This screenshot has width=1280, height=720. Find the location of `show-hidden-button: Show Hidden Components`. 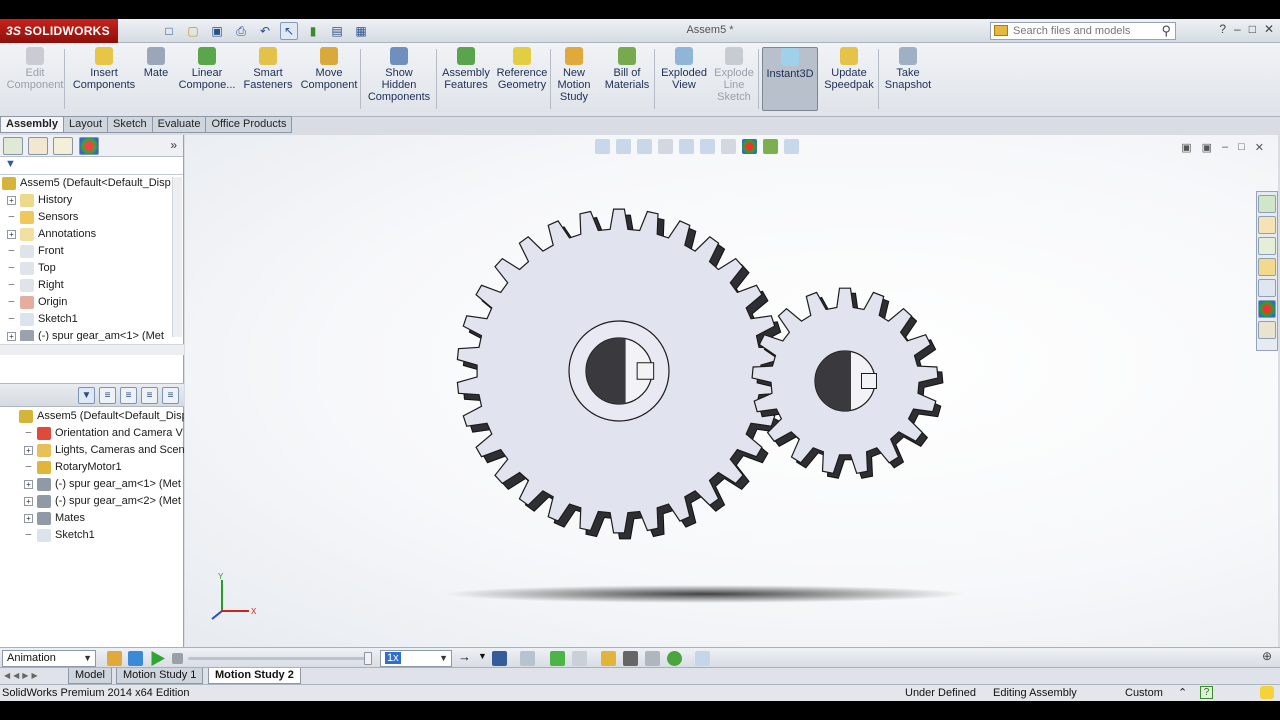

show-hidden-button: Show Hidden Components is located at coordinates (399, 75).